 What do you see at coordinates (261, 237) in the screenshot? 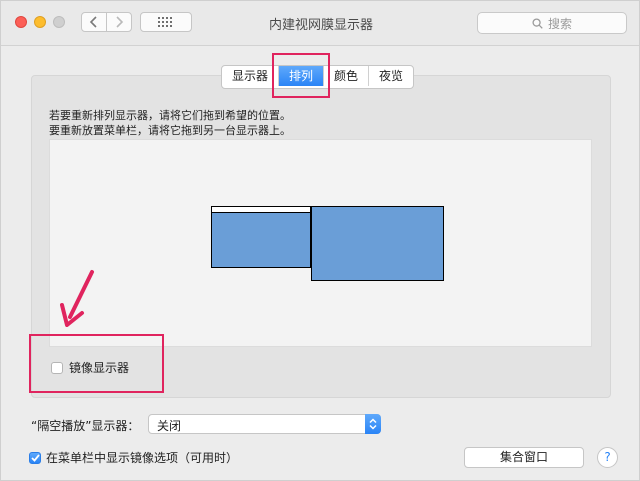
I see `display-builtin` at bounding box center [261, 237].